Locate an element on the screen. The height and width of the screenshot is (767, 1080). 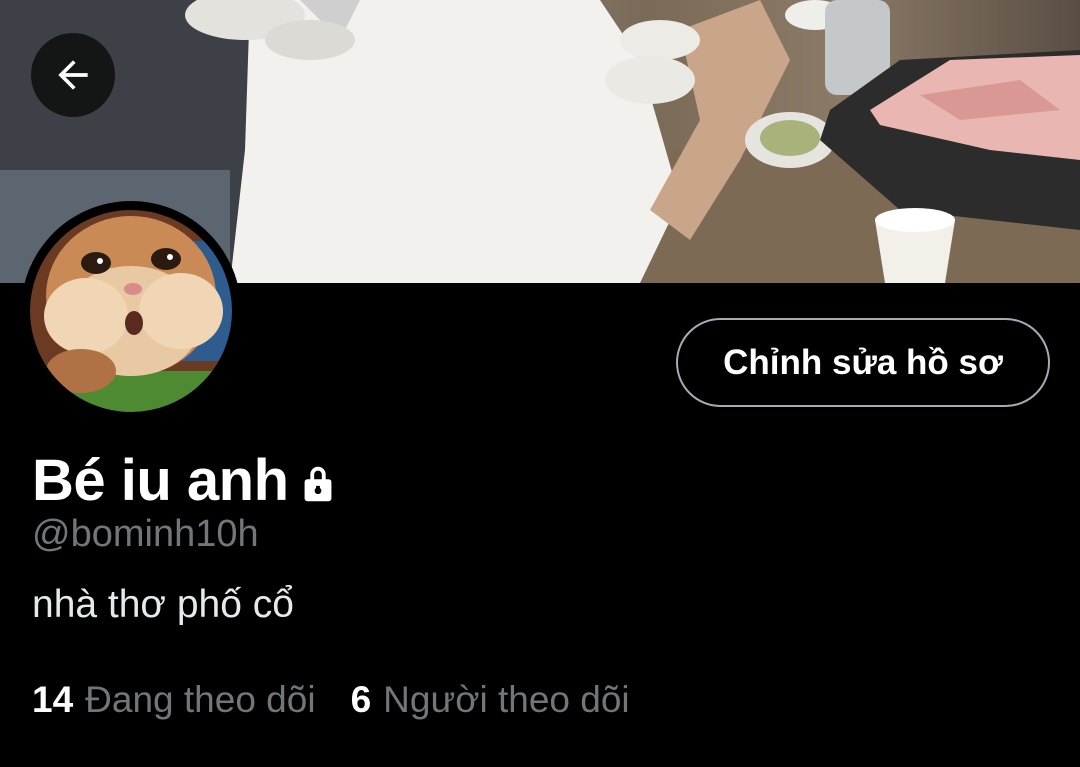
username-handle: @bominh10h is located at coordinates (145, 534).